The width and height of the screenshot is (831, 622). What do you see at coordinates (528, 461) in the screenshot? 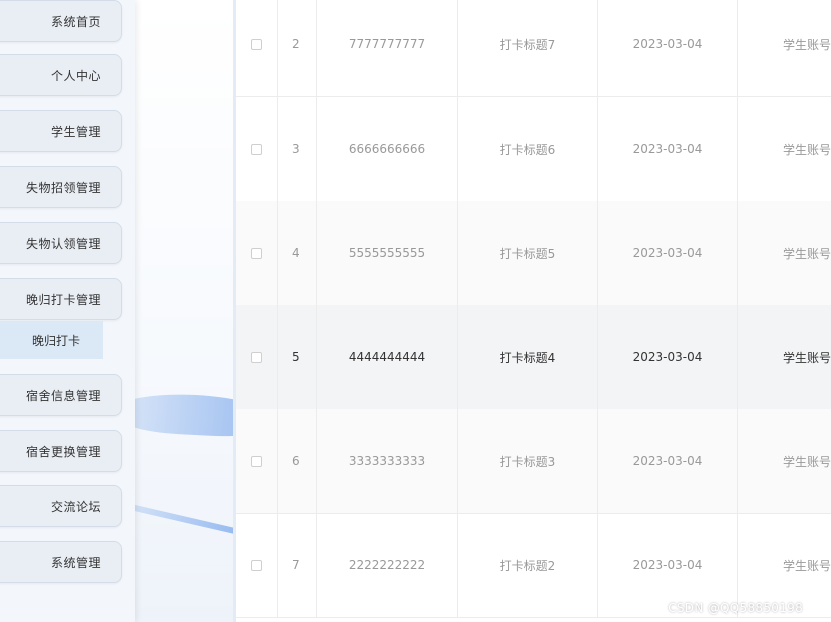
I see `row-title: 打卡标题3` at bounding box center [528, 461].